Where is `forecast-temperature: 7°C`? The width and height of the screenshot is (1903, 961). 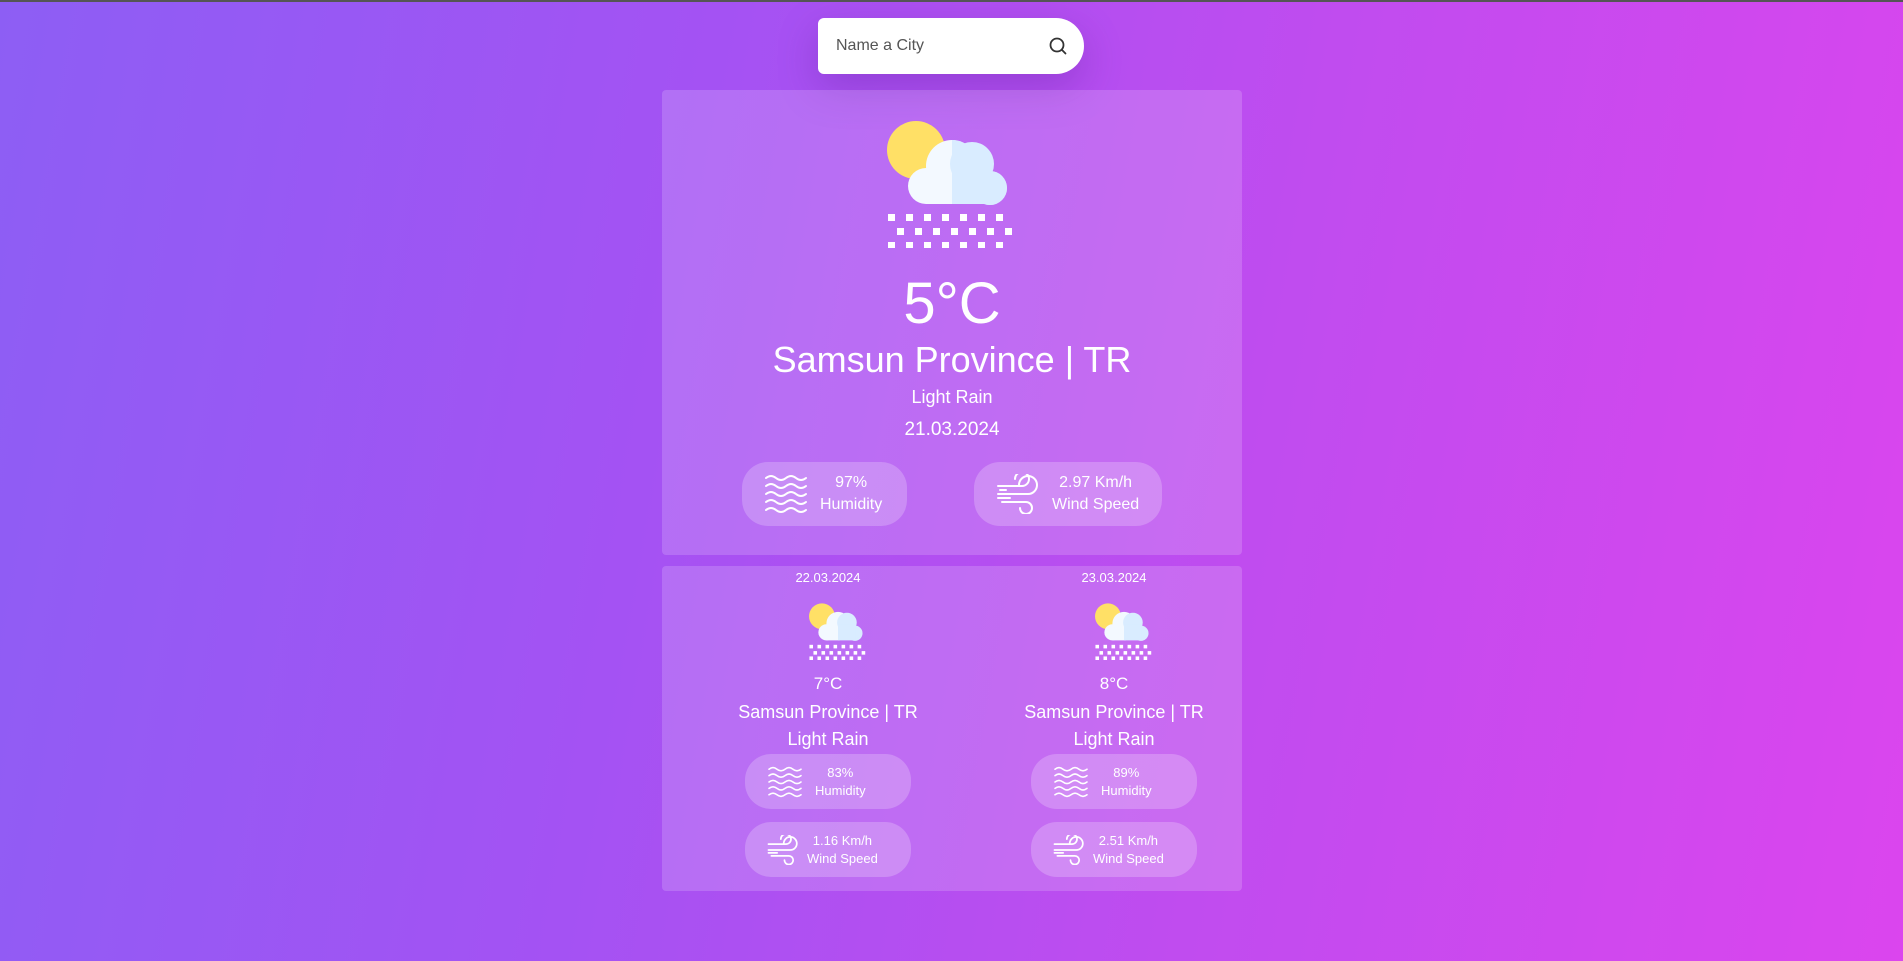 forecast-temperature: 7°C is located at coordinates (828, 683).